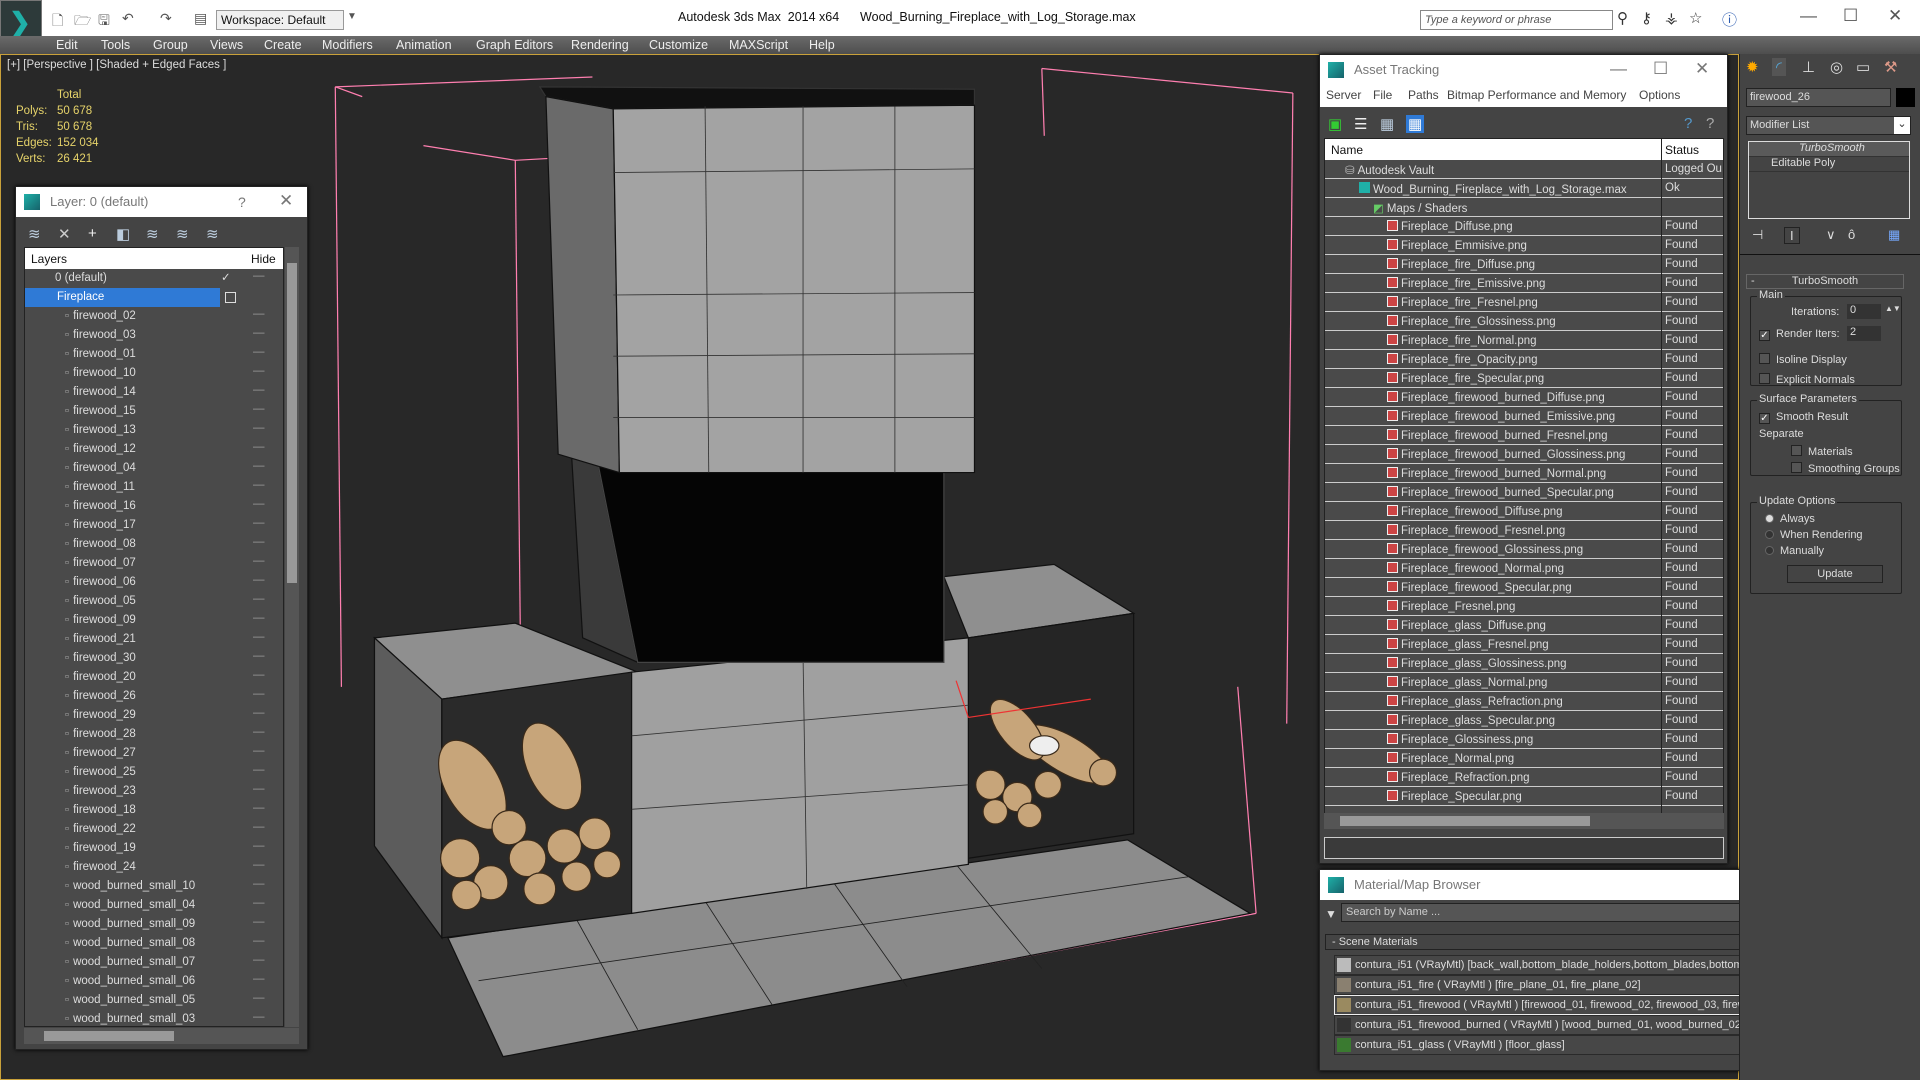 This screenshot has height=1080, width=1920. Describe the element at coordinates (1895, 16) in the screenshot. I see `close-button: ✕` at that location.